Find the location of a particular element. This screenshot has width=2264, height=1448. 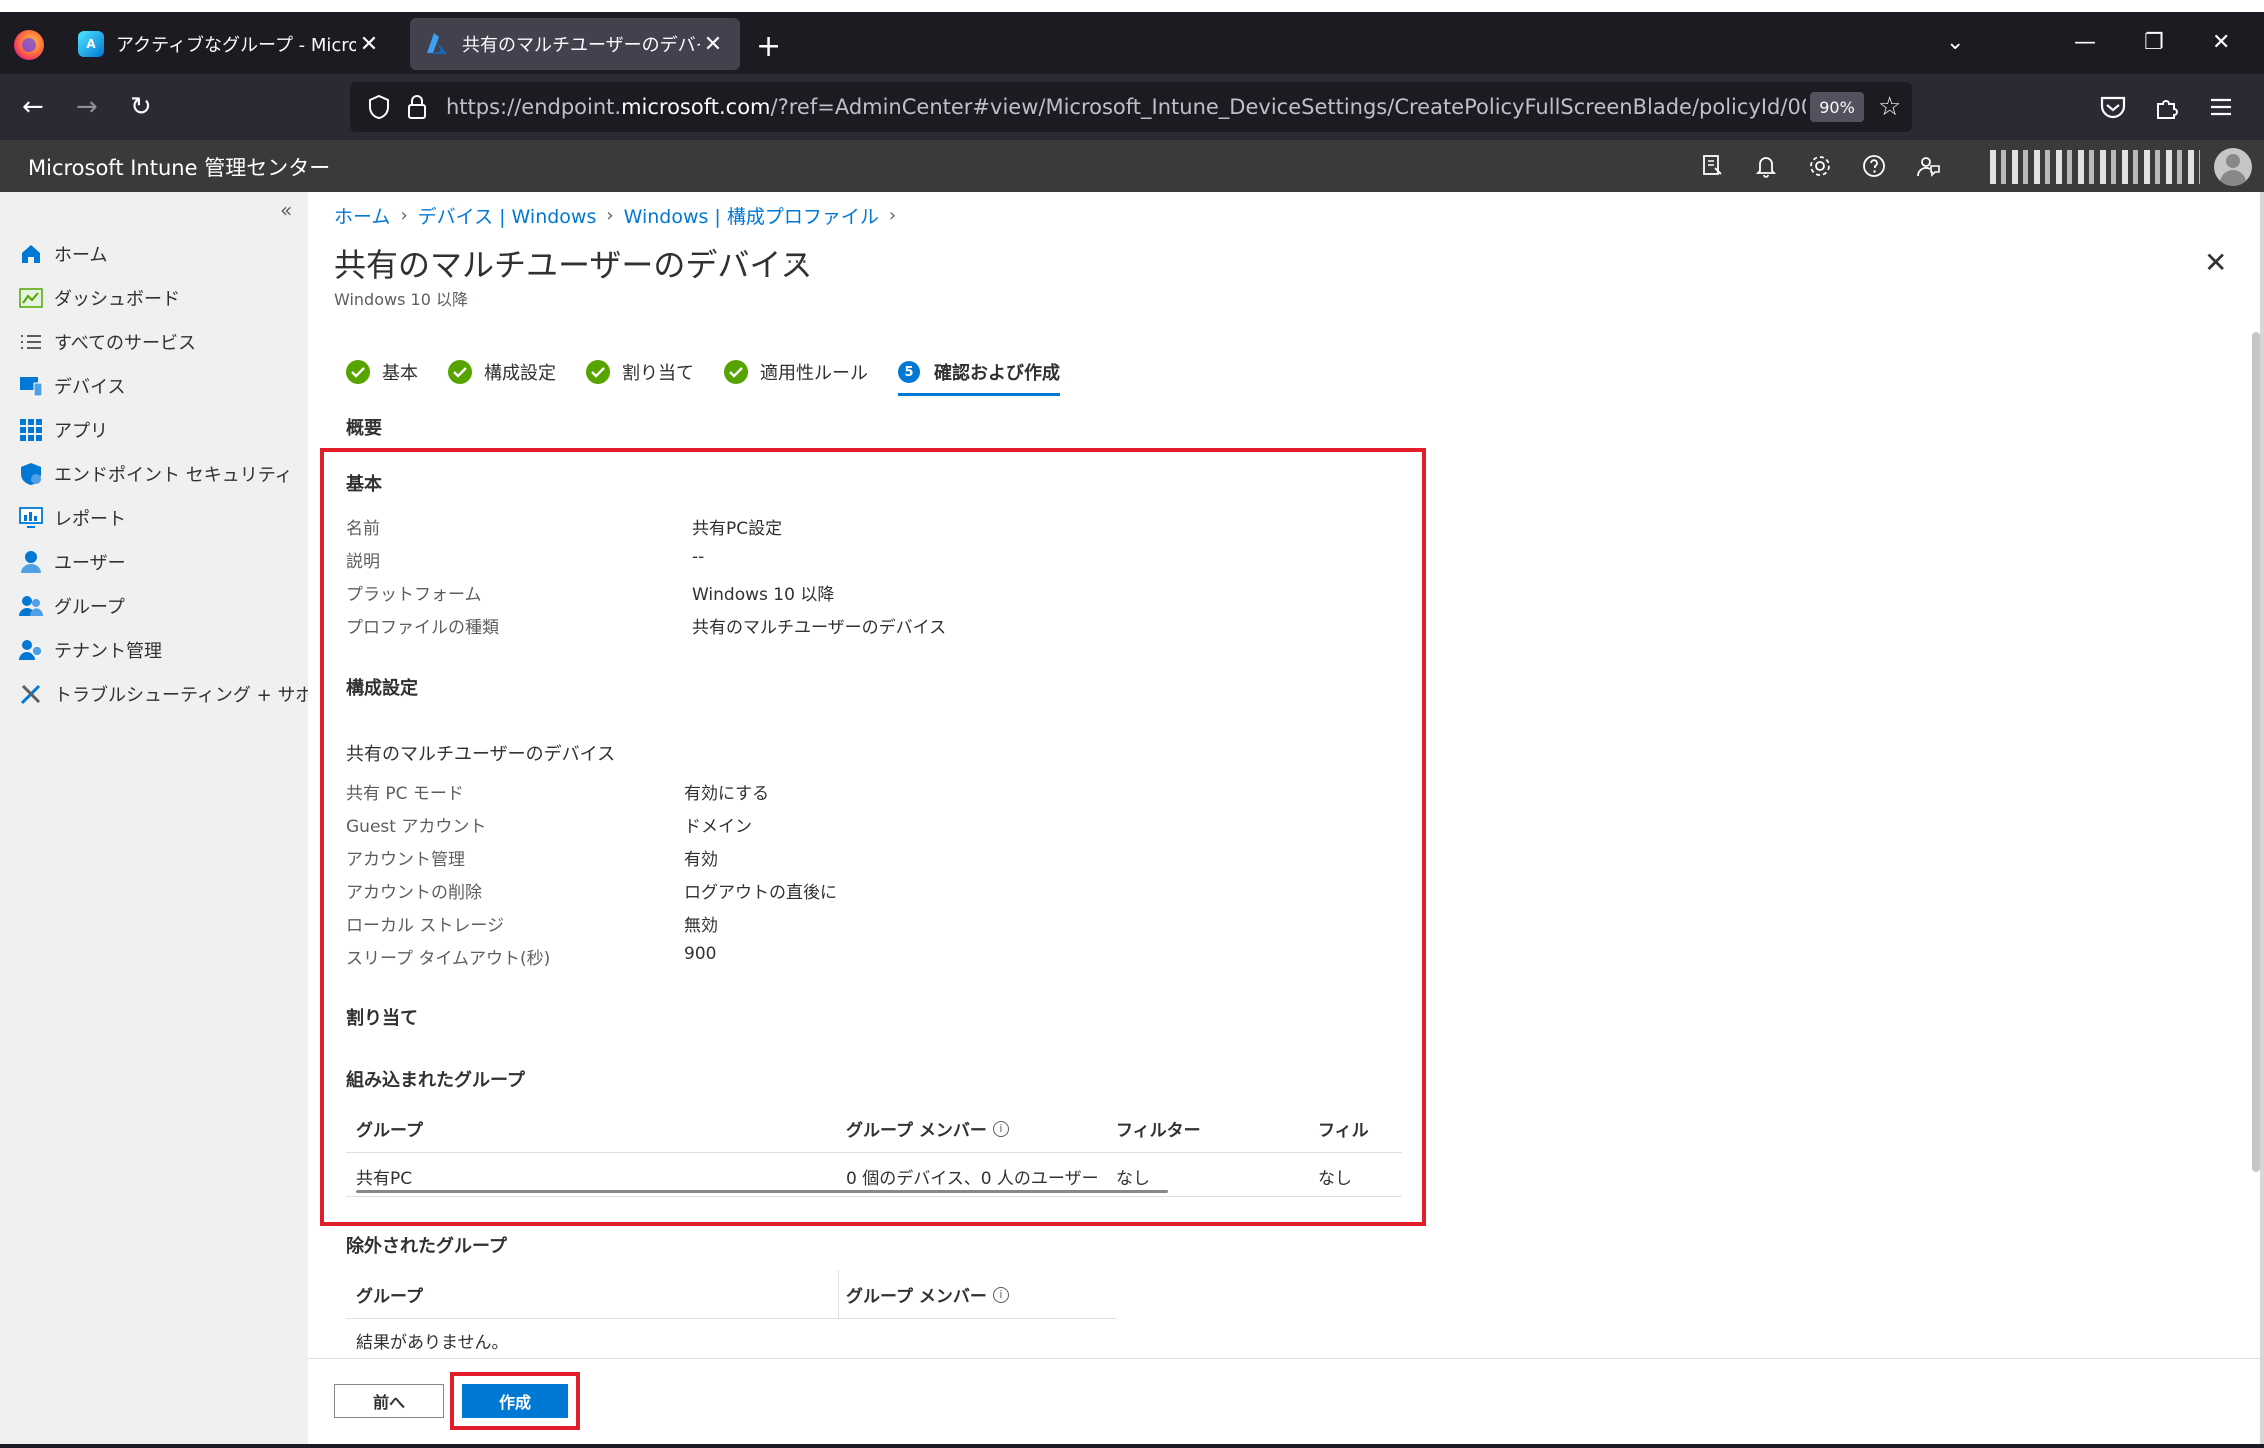

remote-help-icon is located at coordinates (1712, 166).